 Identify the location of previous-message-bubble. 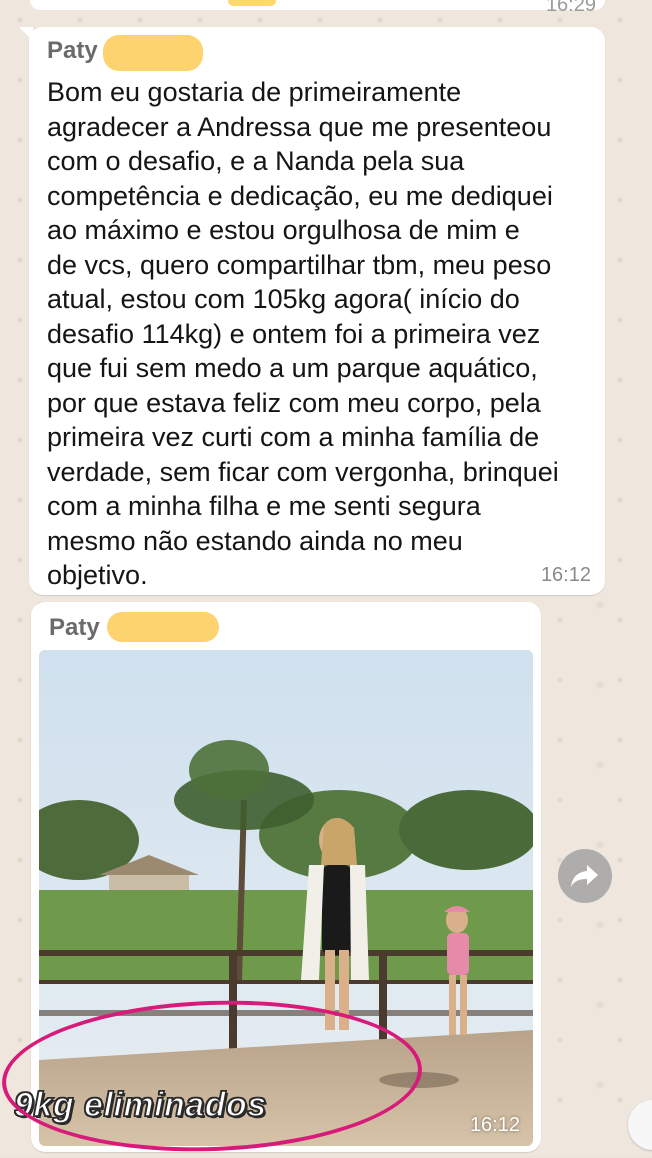
(317, 5).